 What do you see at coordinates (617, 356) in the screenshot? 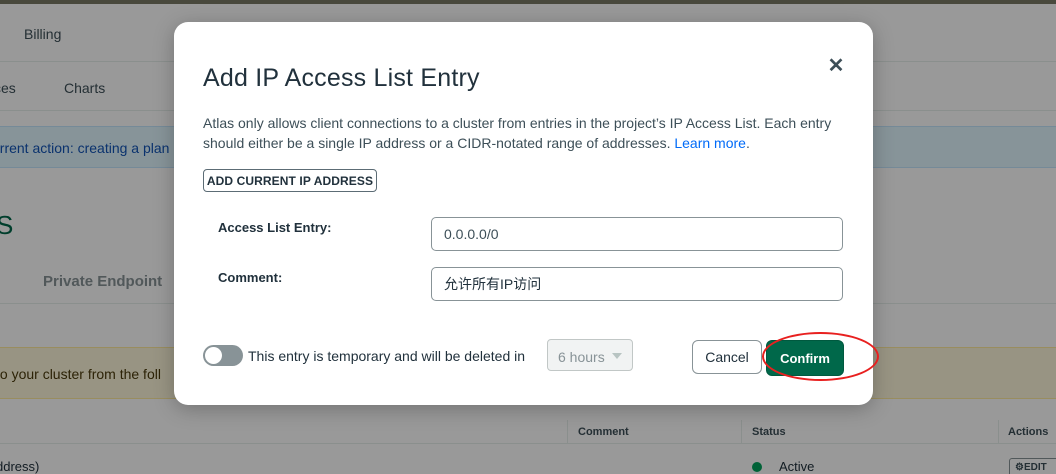
I see `chevron-down-icon` at bounding box center [617, 356].